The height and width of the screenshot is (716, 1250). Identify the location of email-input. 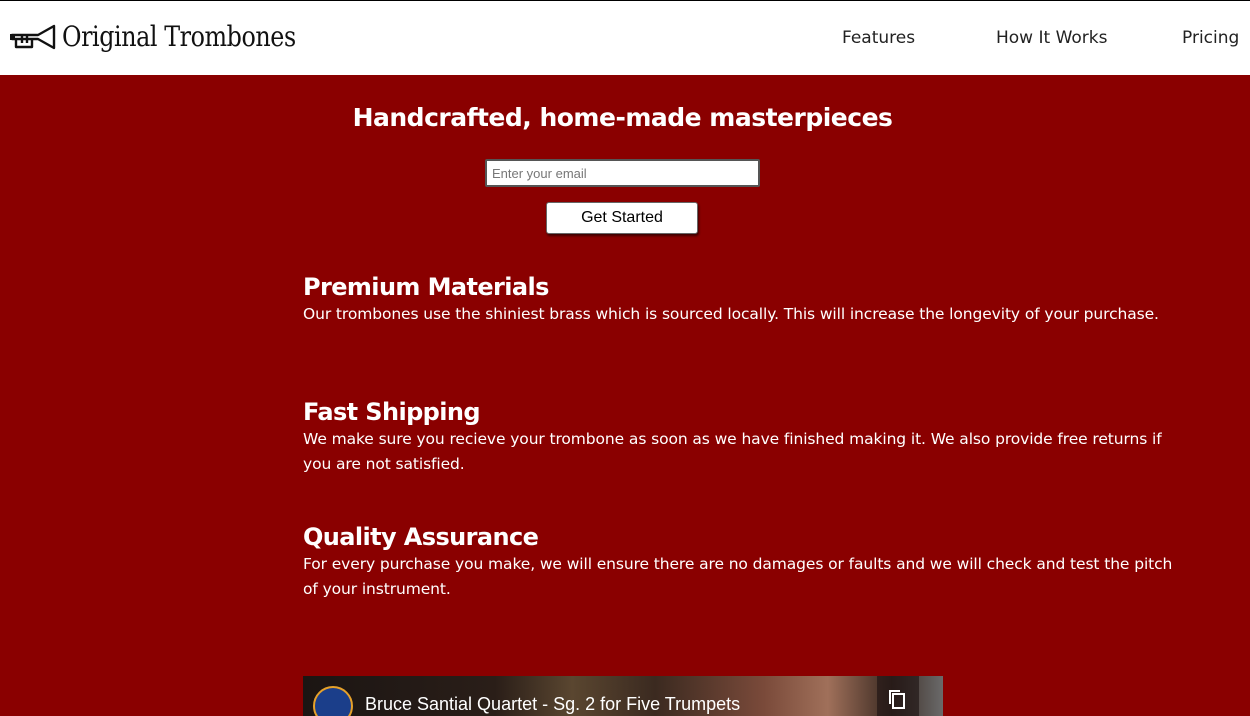
(622, 173).